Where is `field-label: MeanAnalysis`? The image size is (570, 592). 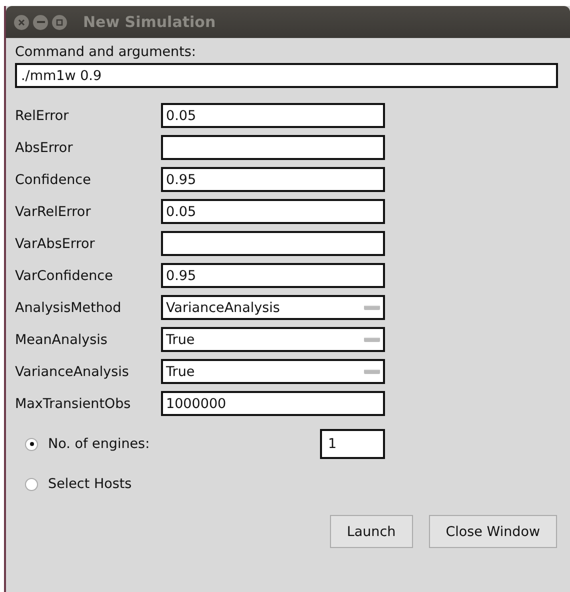 field-label: MeanAnalysis is located at coordinates (61, 340).